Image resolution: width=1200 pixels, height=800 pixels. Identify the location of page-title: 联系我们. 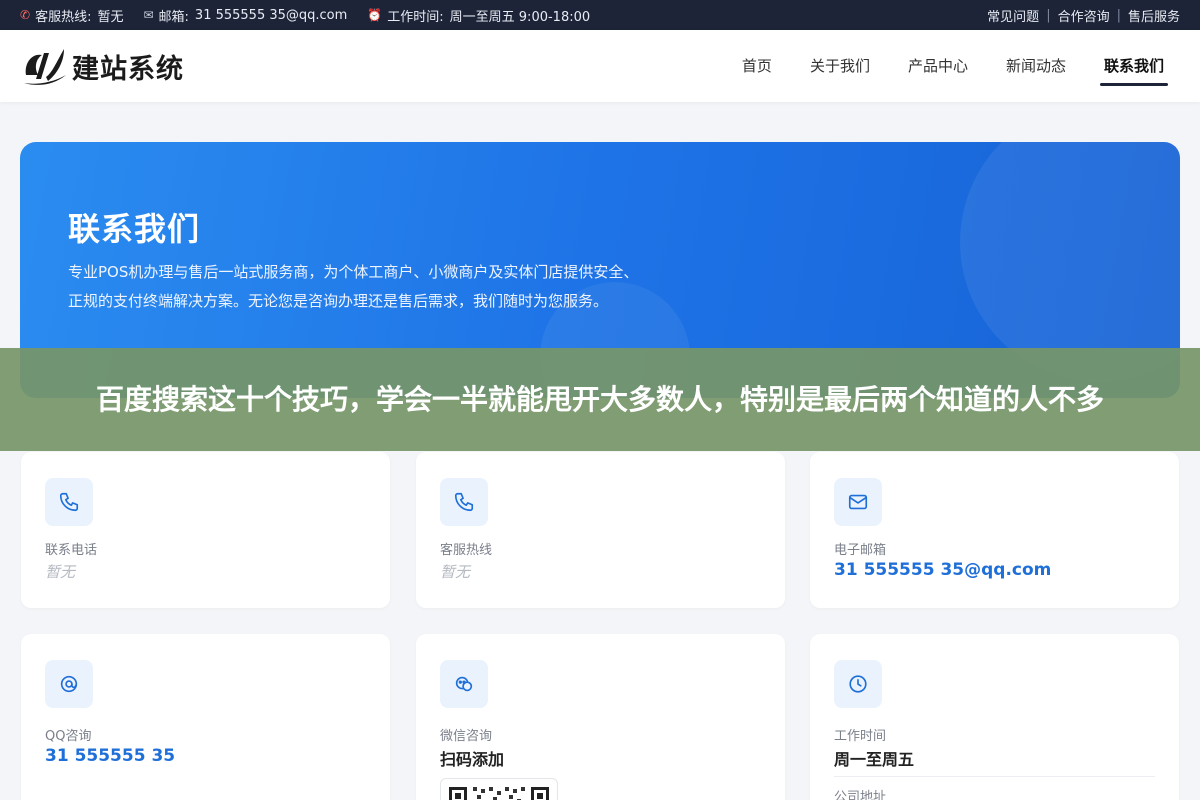
(134, 229).